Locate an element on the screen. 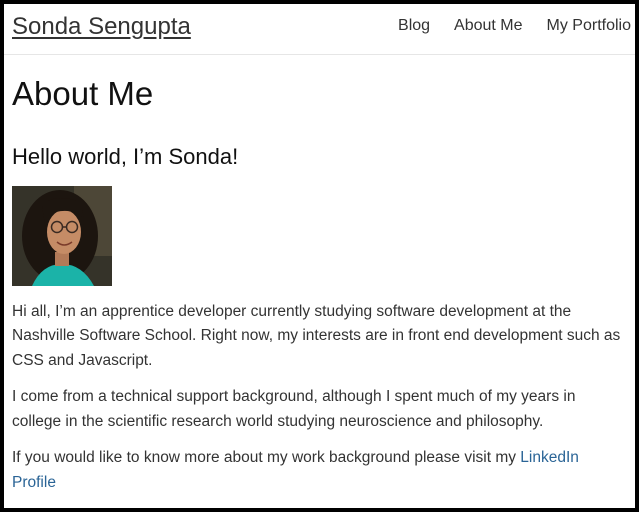 Image resolution: width=639 pixels, height=512 pixels. main-nav: Blog About Me My Portfolio is located at coordinates (514, 26).